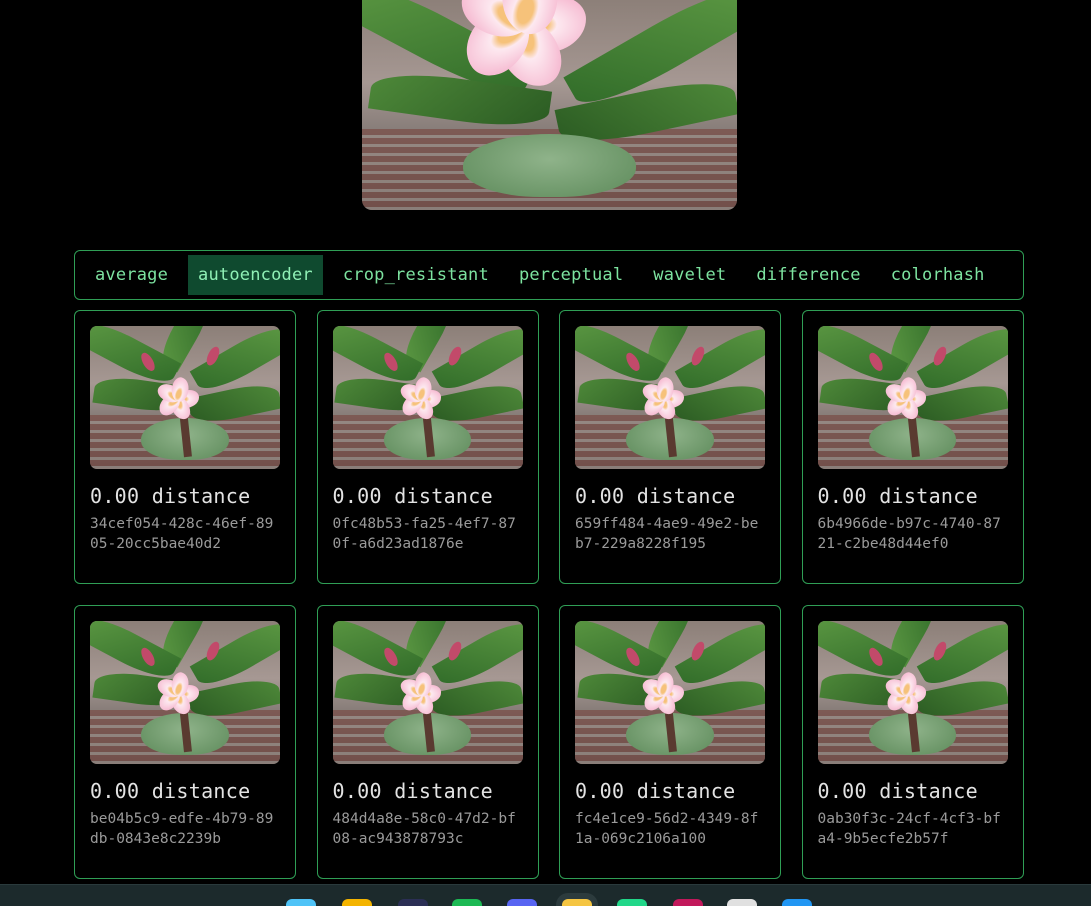 This screenshot has height=906, width=1091. Describe the element at coordinates (413, 902) in the screenshot. I see `app-dark-icon` at that location.